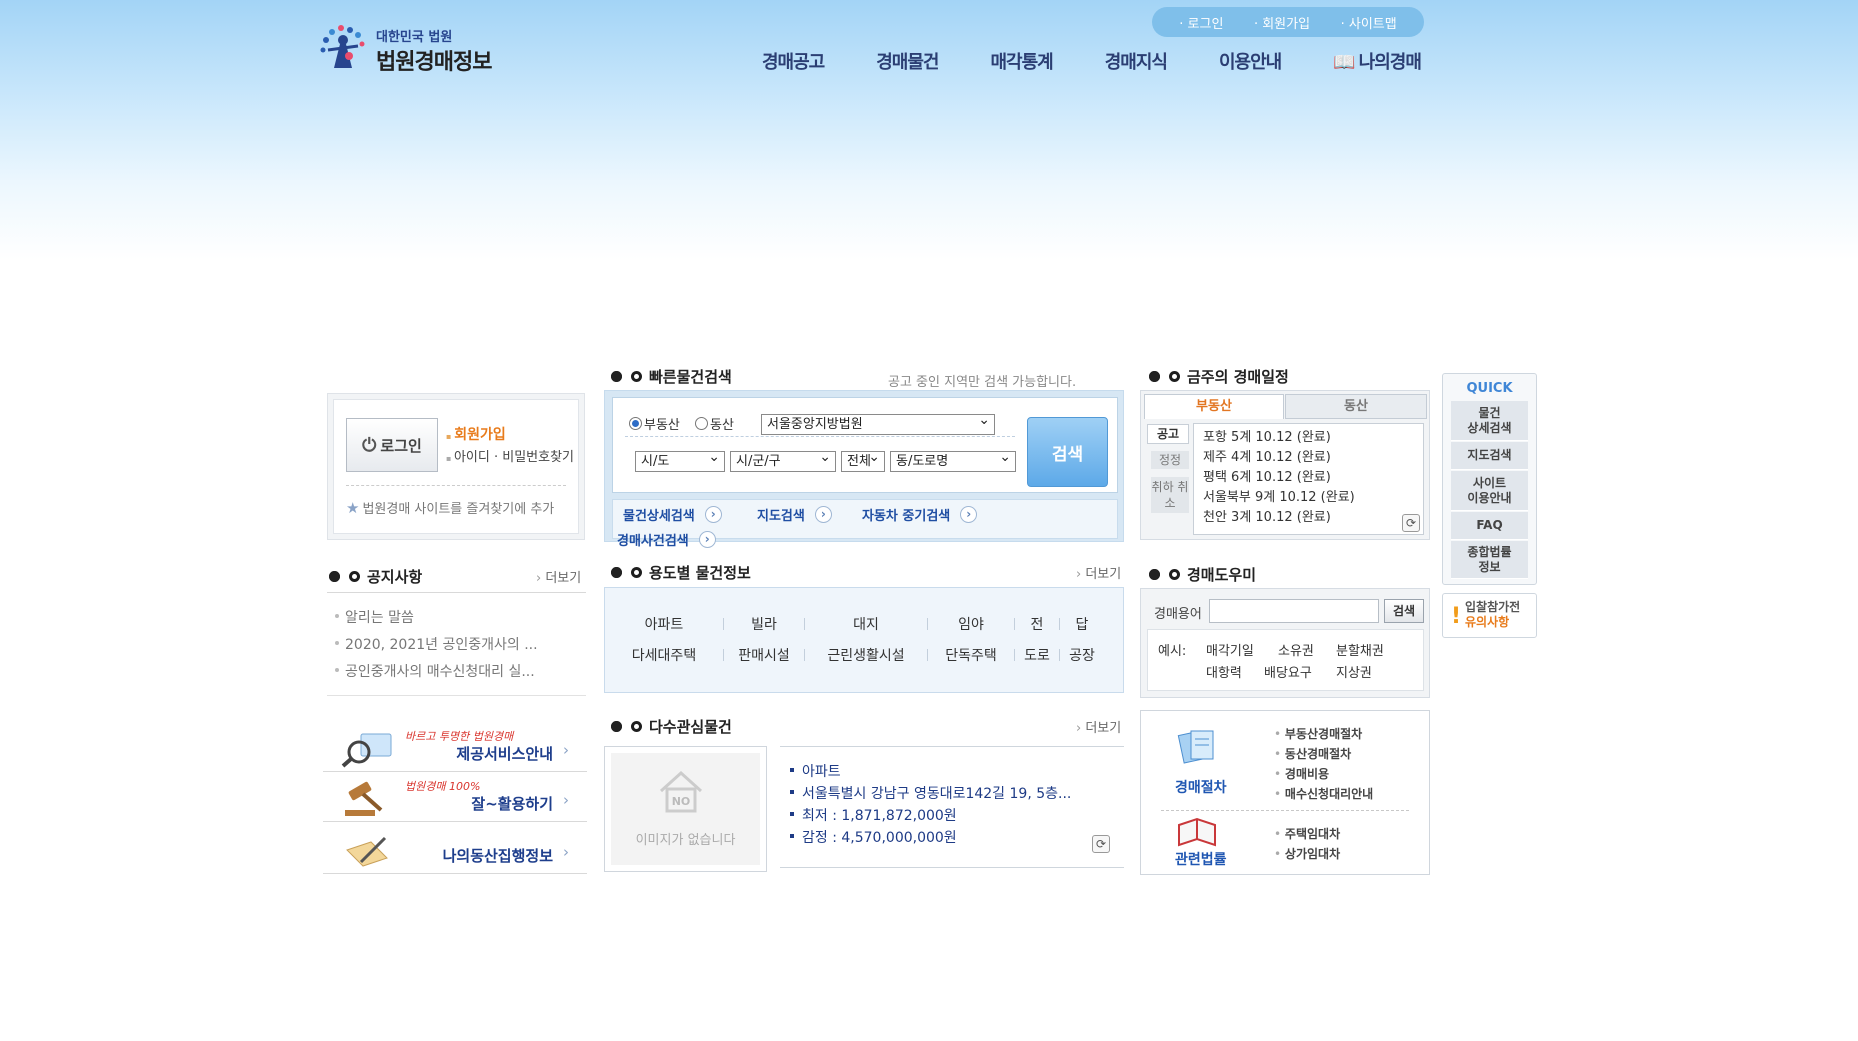  Describe the element at coordinates (866, 655) in the screenshot. I see `usage-neighborhood: 근린생활시설` at that location.